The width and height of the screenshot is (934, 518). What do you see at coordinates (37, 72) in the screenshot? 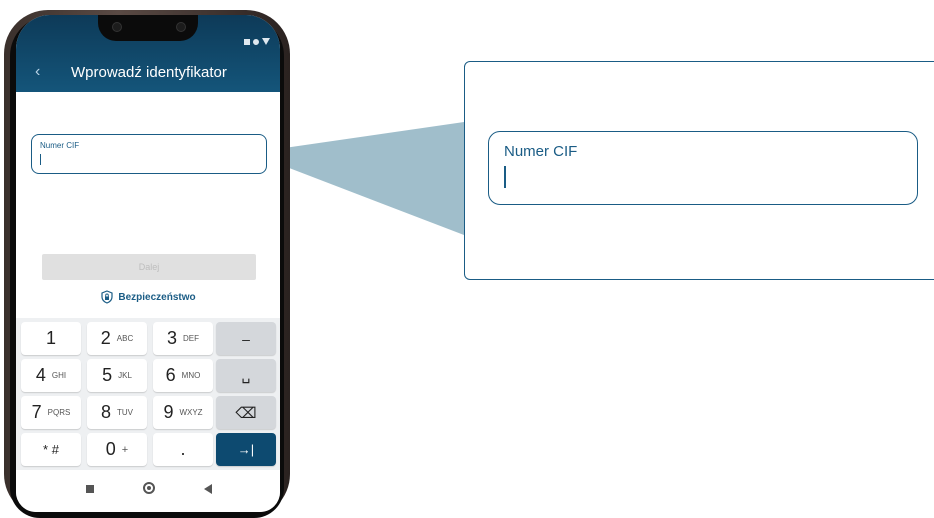
I see `back-chevron-icon: ‹` at bounding box center [37, 72].